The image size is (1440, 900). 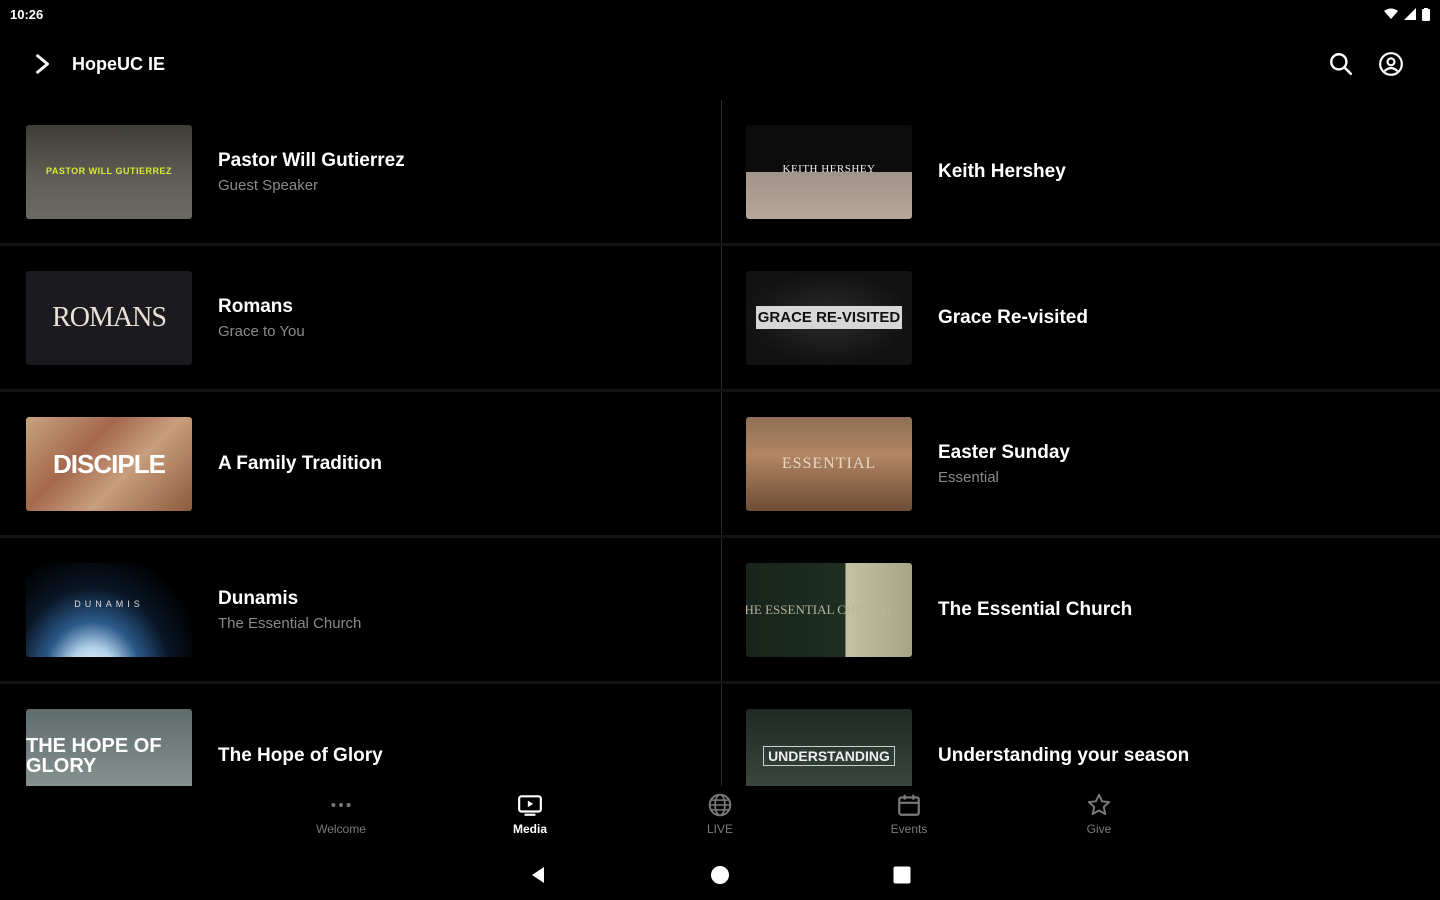 I want to click on thumbnail-text: DISCIPLE, so click(x=109, y=463).